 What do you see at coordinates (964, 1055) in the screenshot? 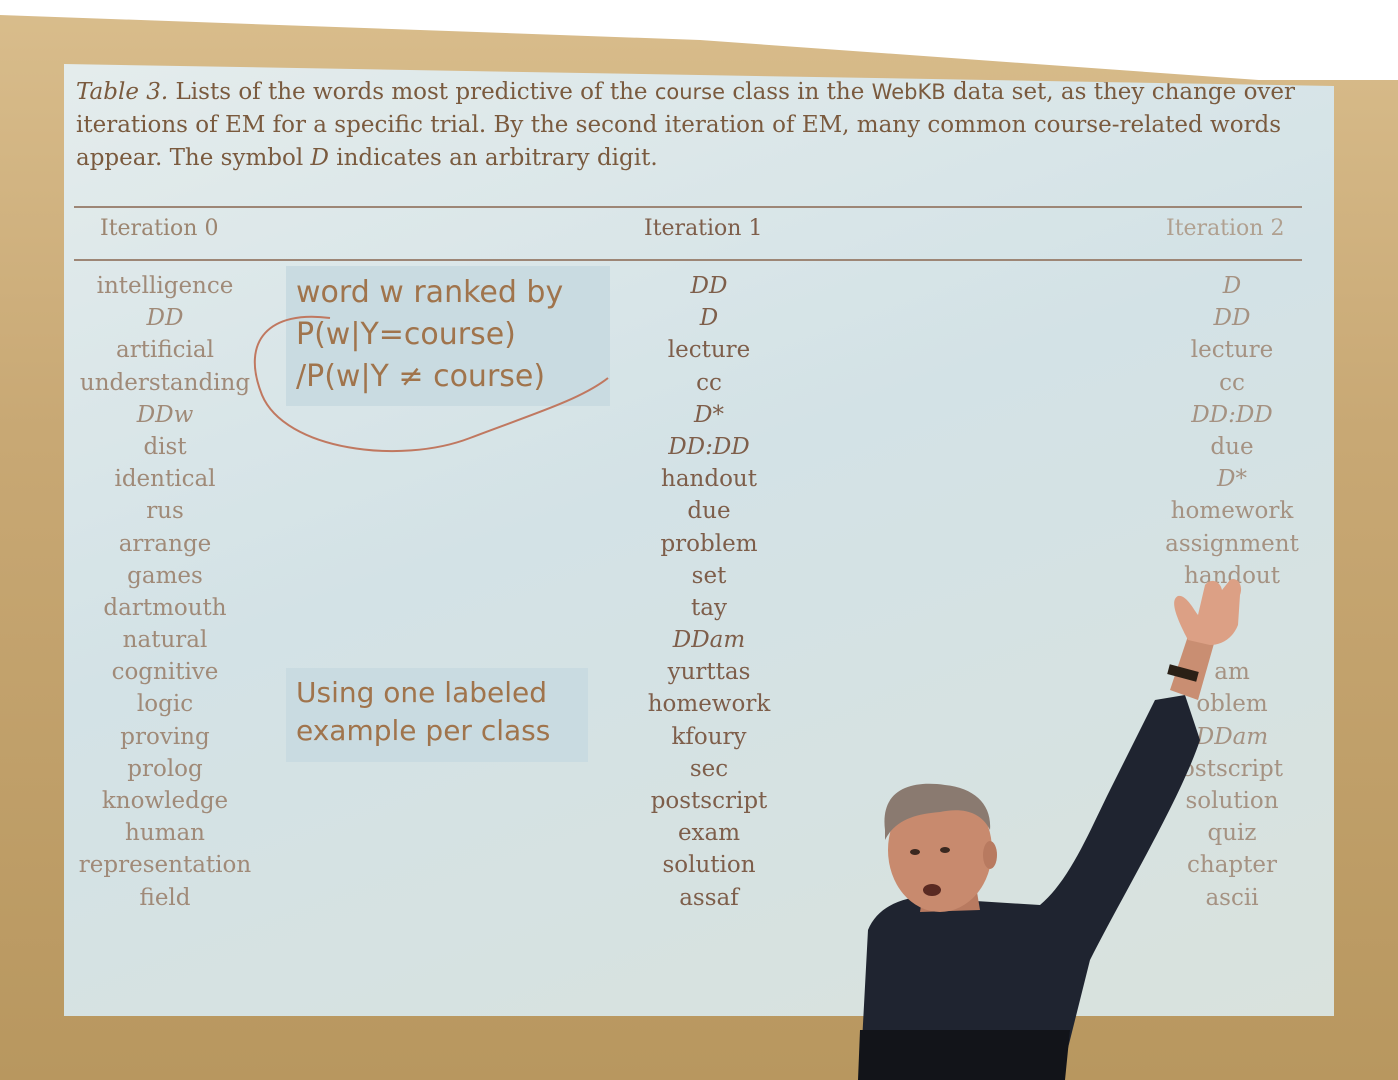
I see `presenter-shirt-lower` at bounding box center [964, 1055].